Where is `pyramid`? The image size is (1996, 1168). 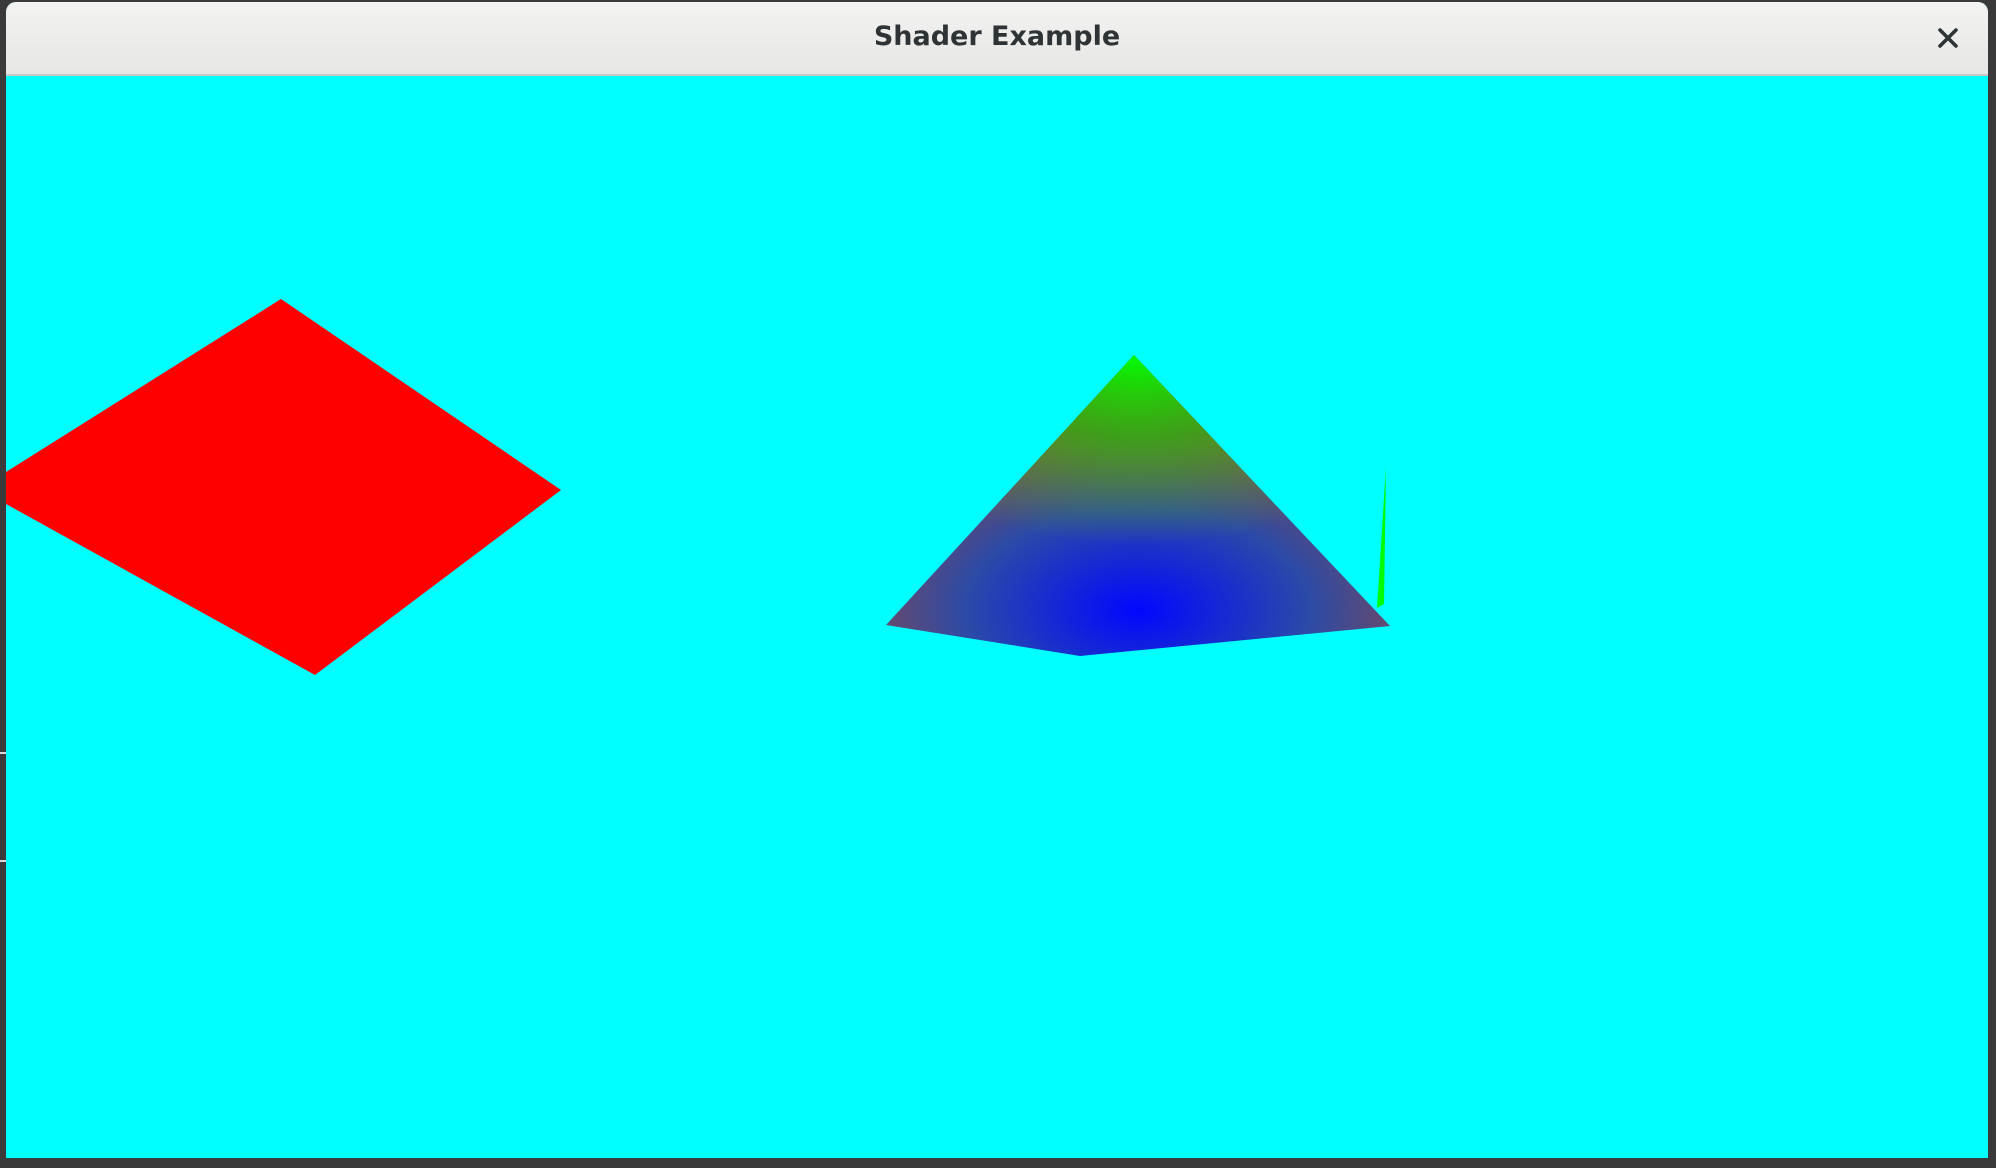 pyramid is located at coordinates (1138, 505).